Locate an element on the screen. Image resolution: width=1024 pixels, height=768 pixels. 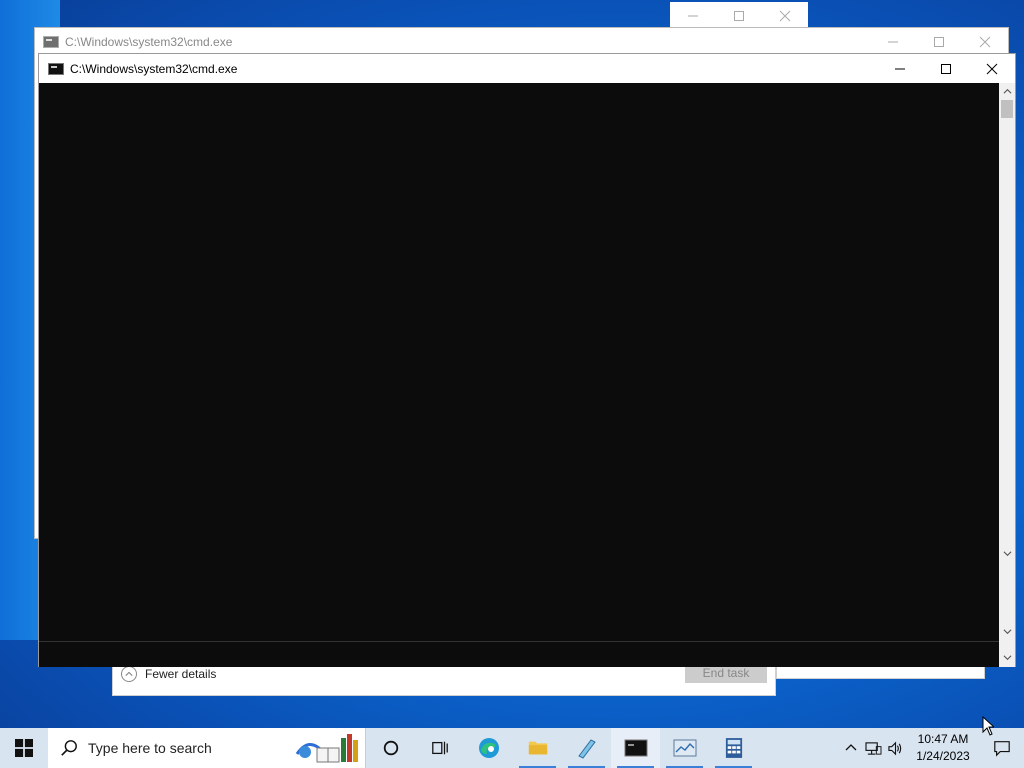
task-manager-icon is located at coordinates (684, 748).